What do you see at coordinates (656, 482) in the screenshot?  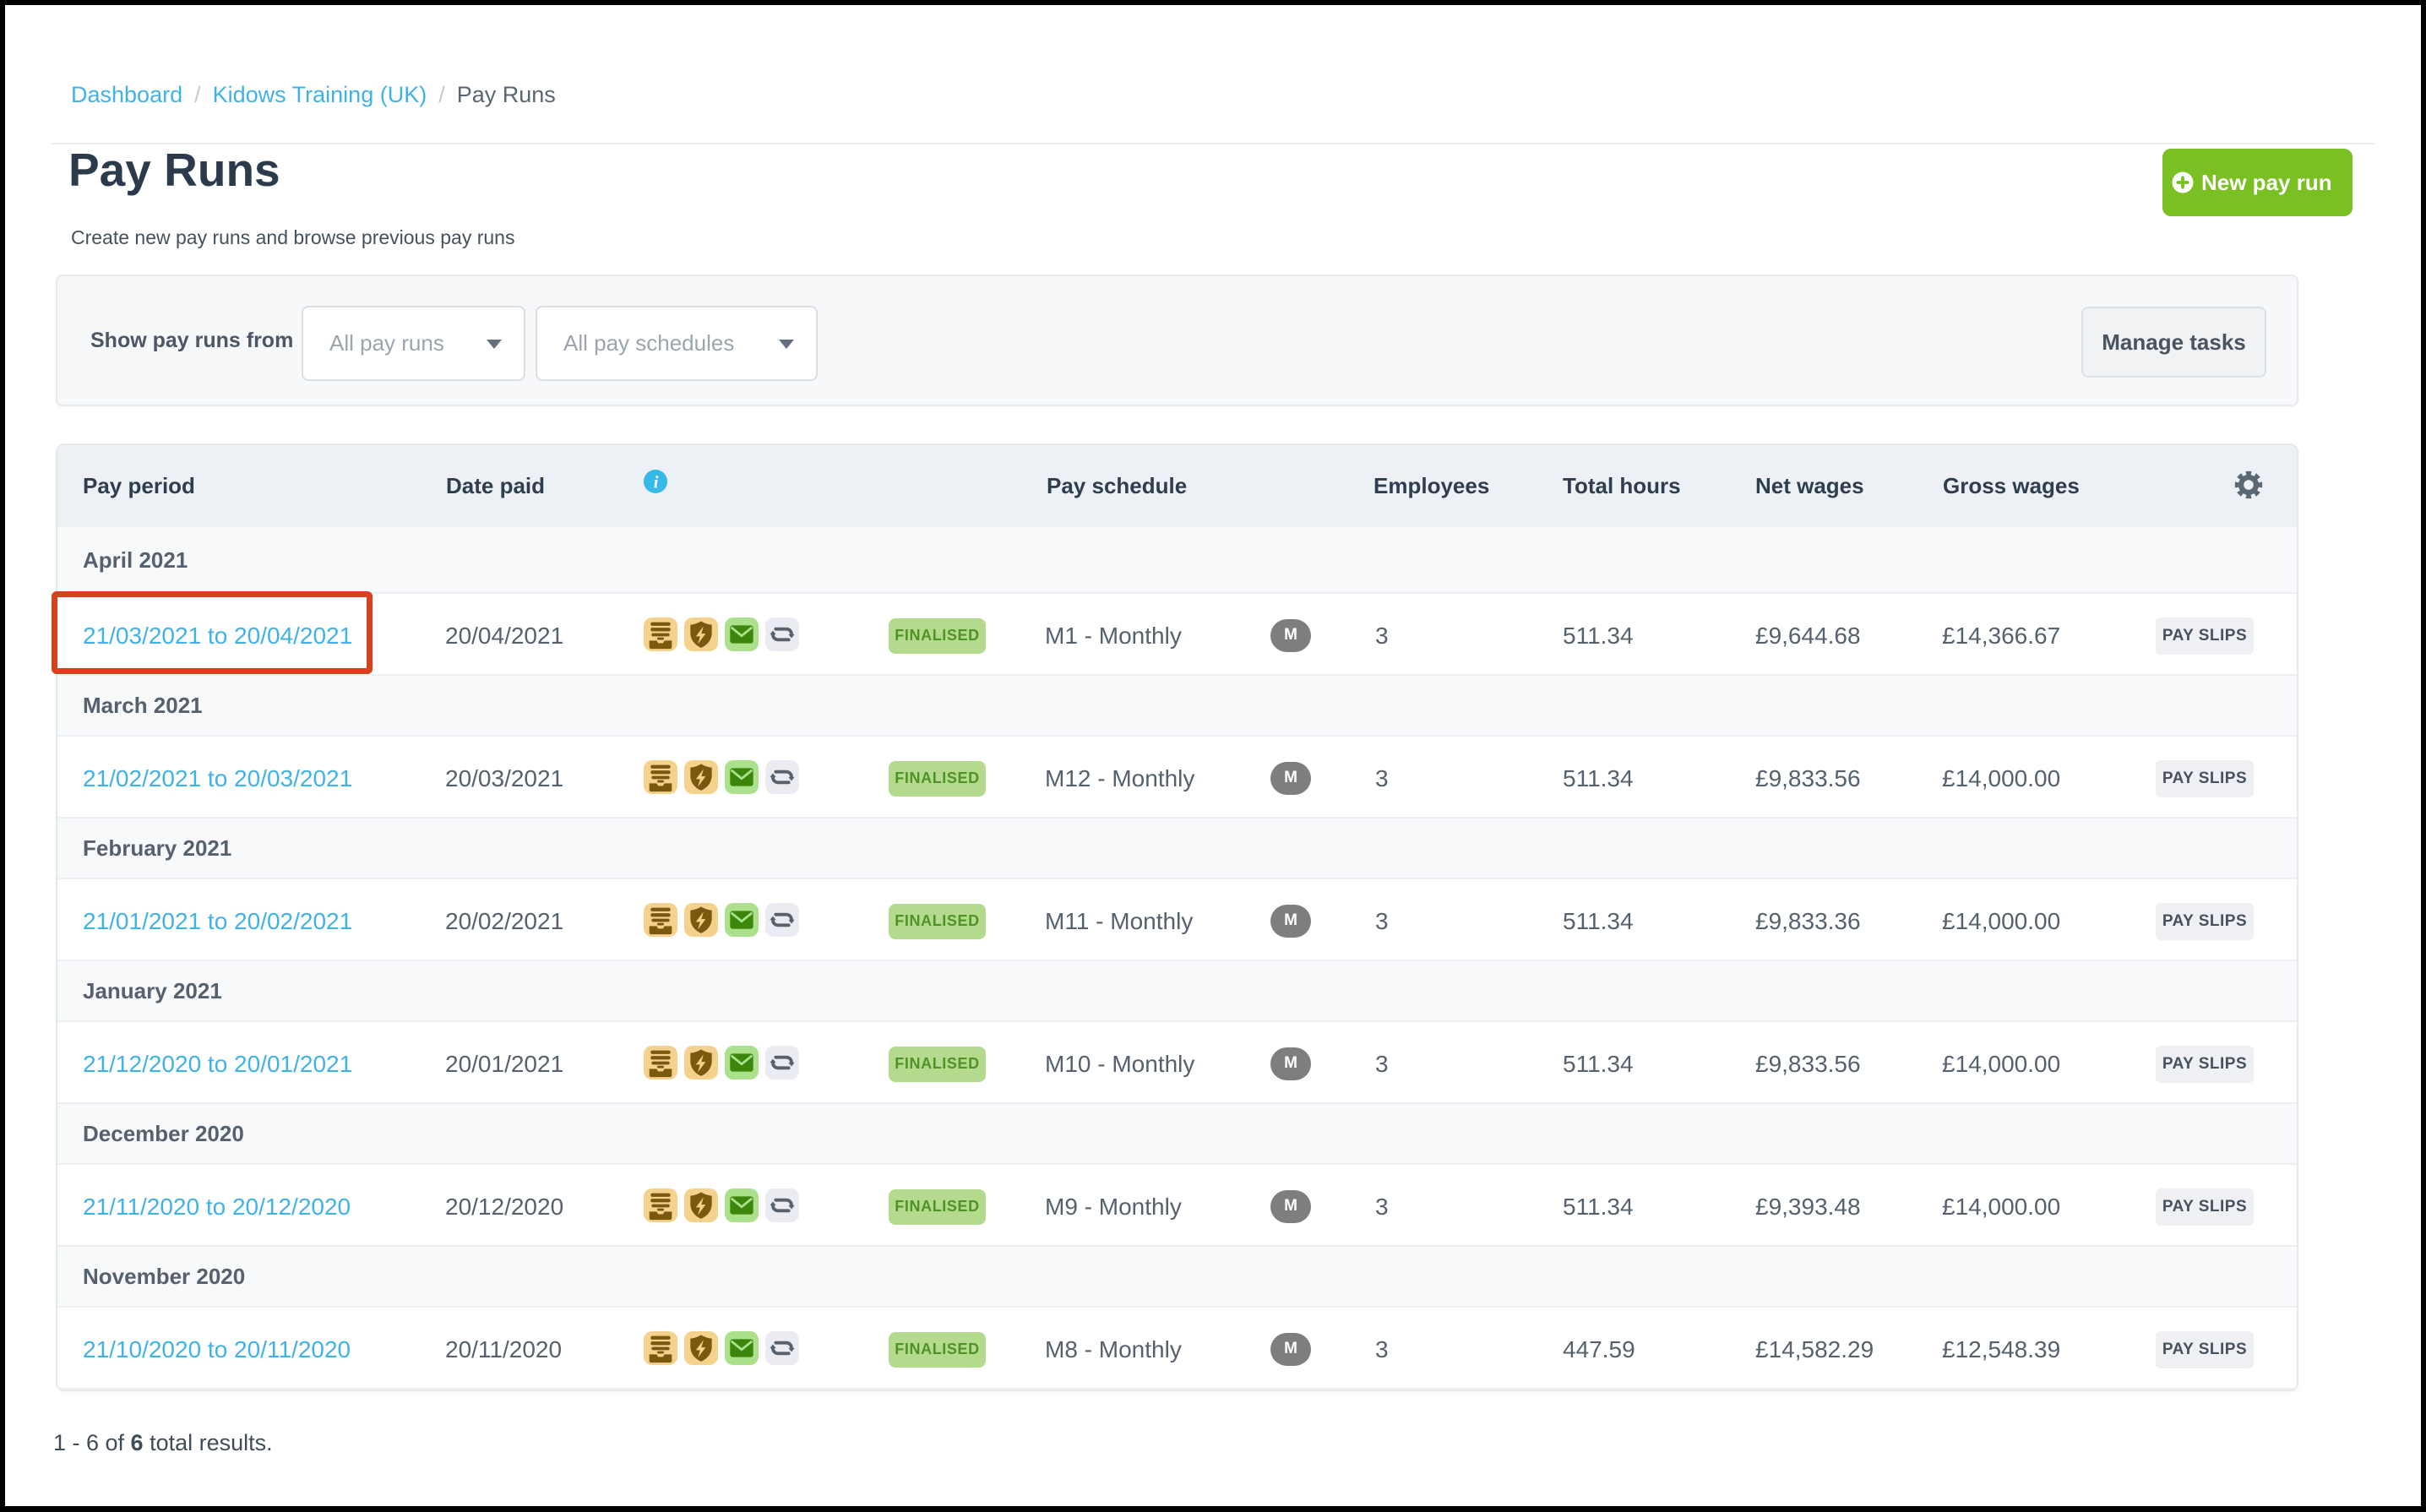 I see `svg-text: i` at bounding box center [656, 482].